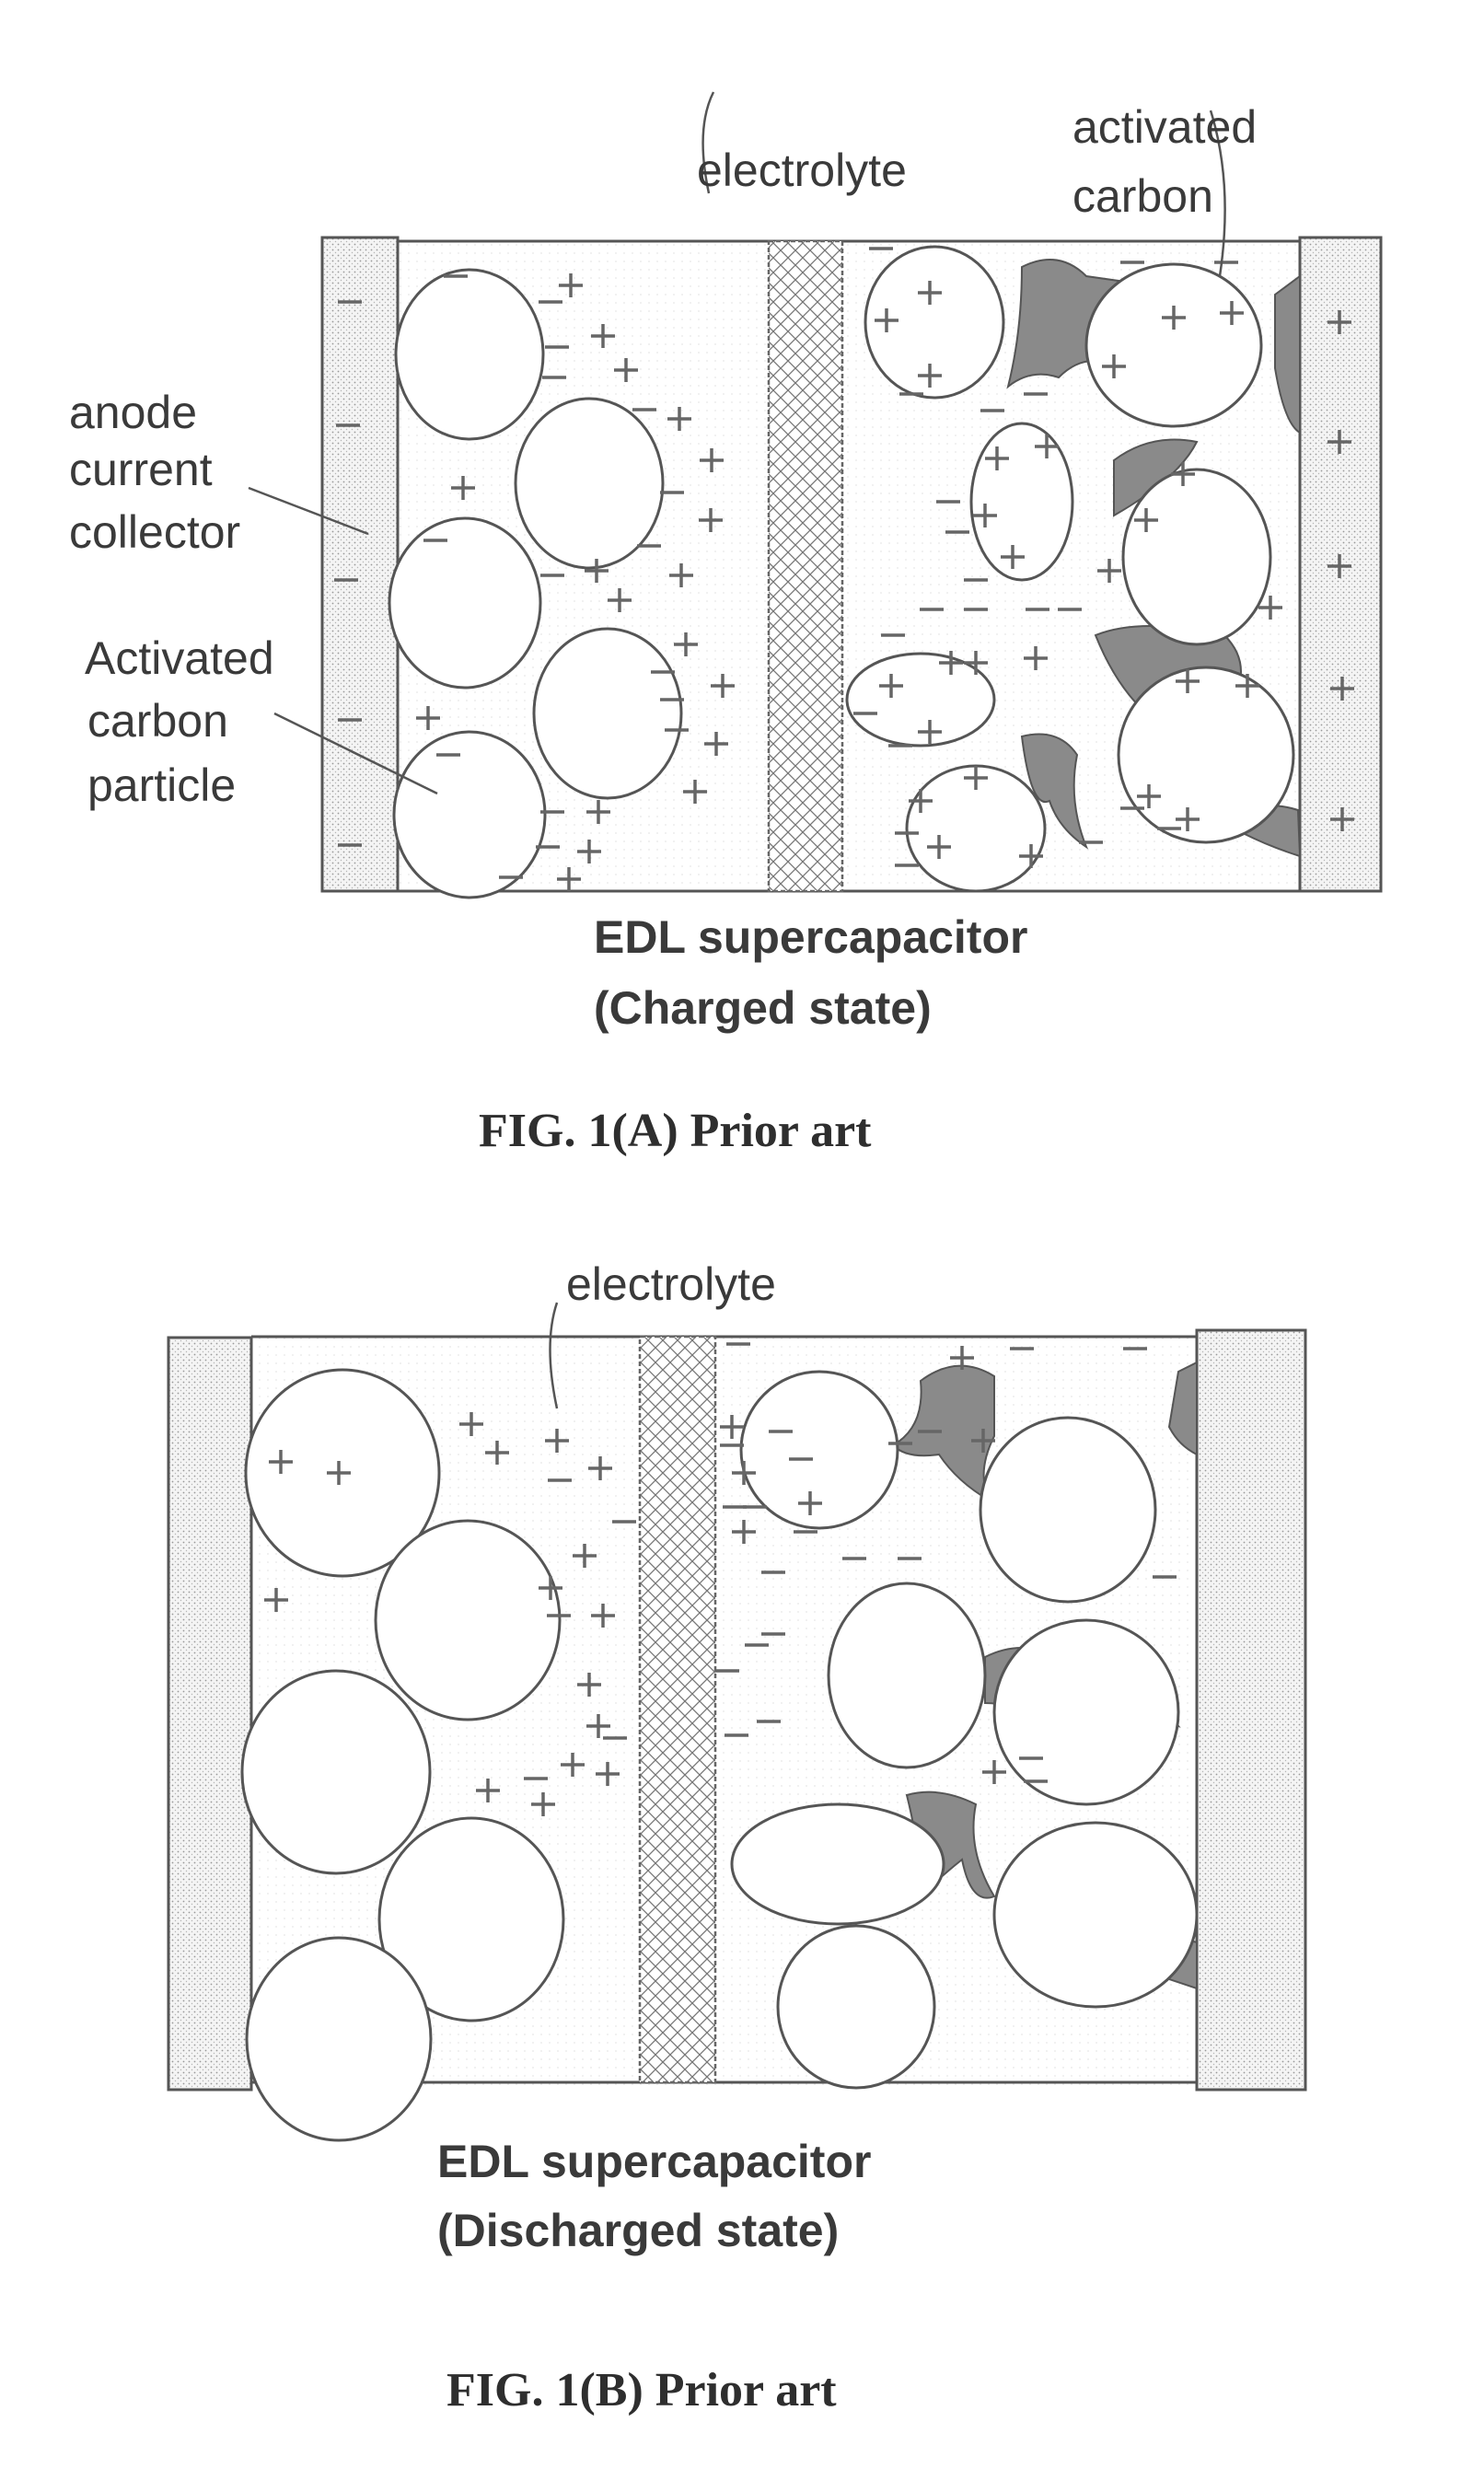  What do you see at coordinates (154, 532) in the screenshot?
I see `label-anode-line3: collector` at bounding box center [154, 532].